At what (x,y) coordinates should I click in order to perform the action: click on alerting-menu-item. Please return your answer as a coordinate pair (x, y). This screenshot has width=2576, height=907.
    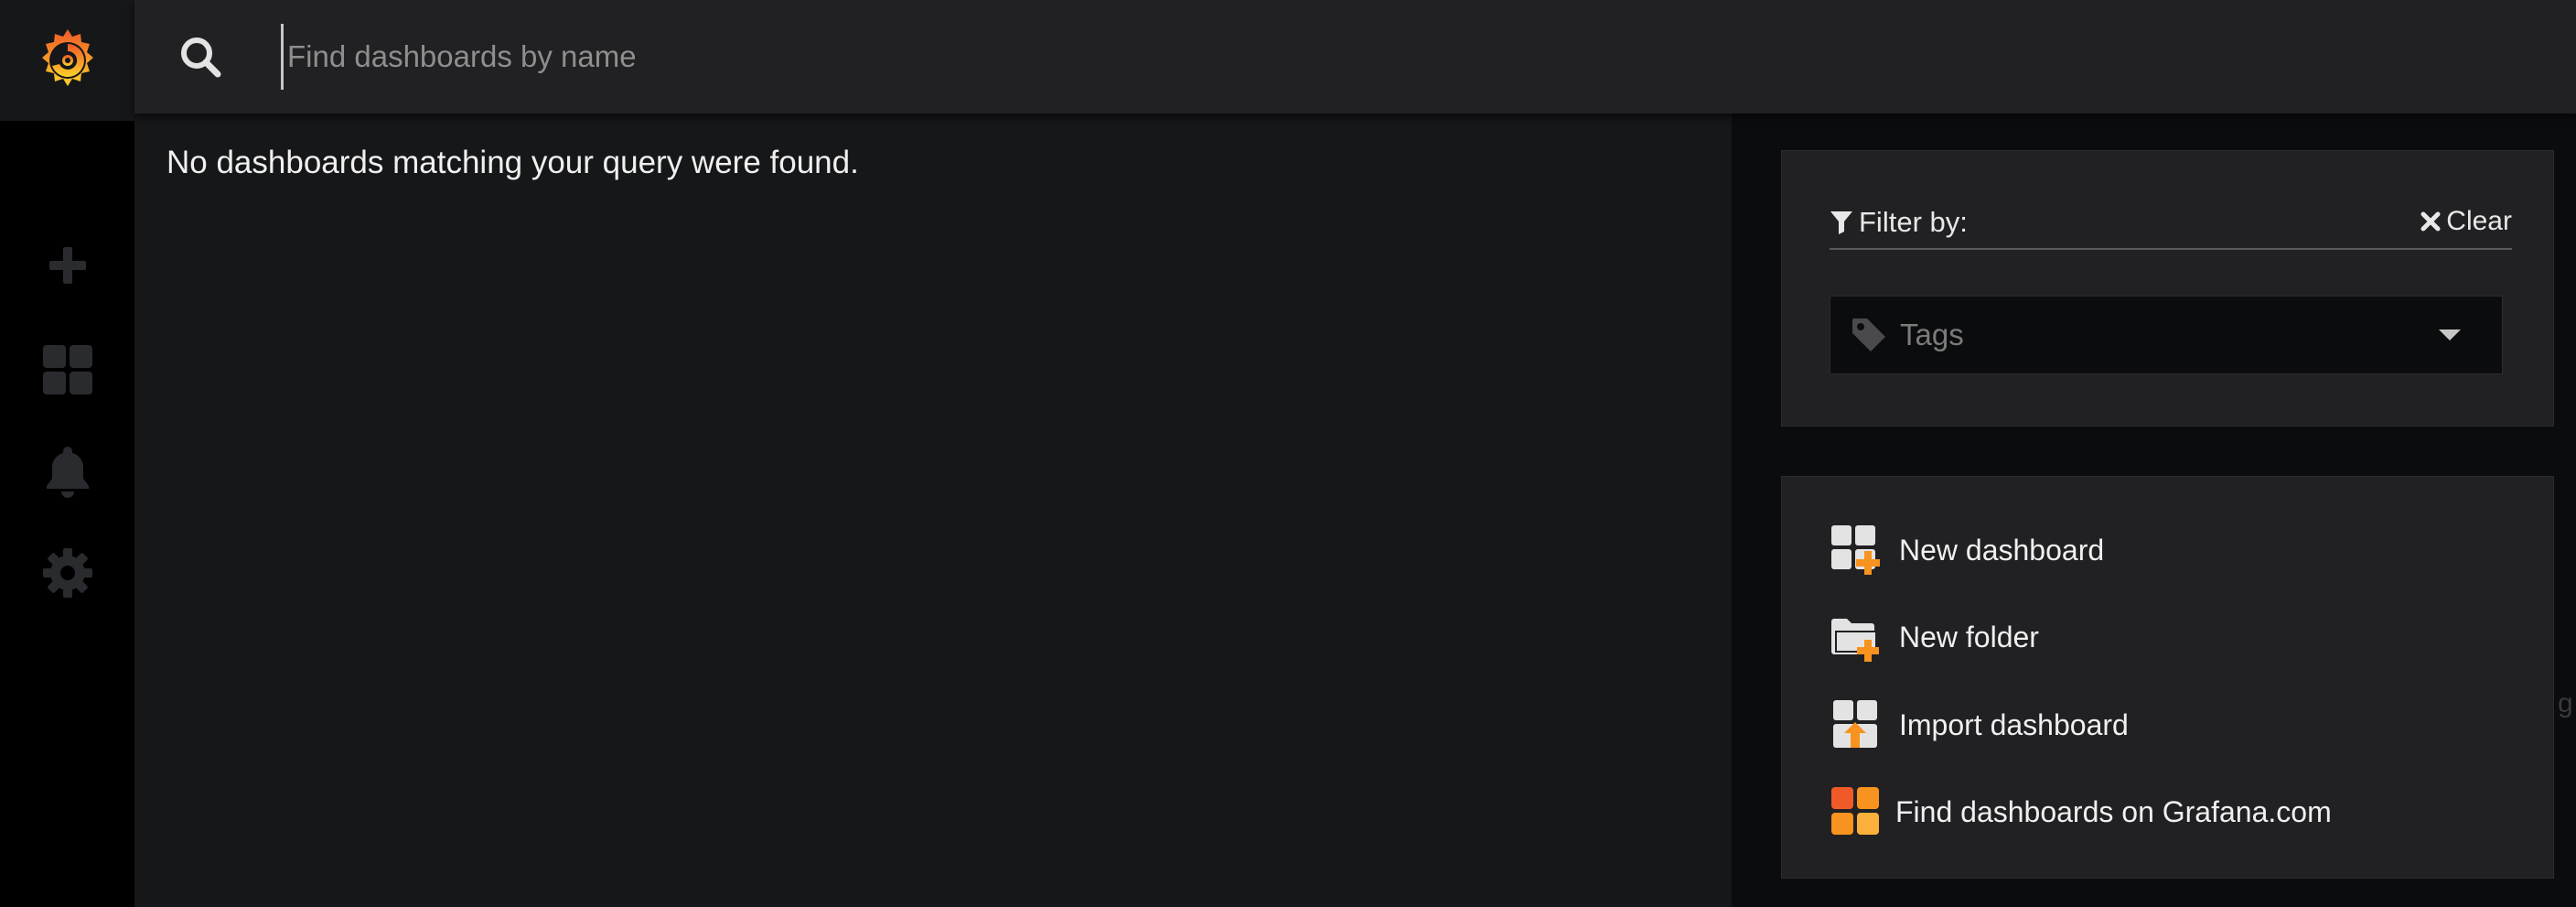
    Looking at the image, I should click on (68, 471).